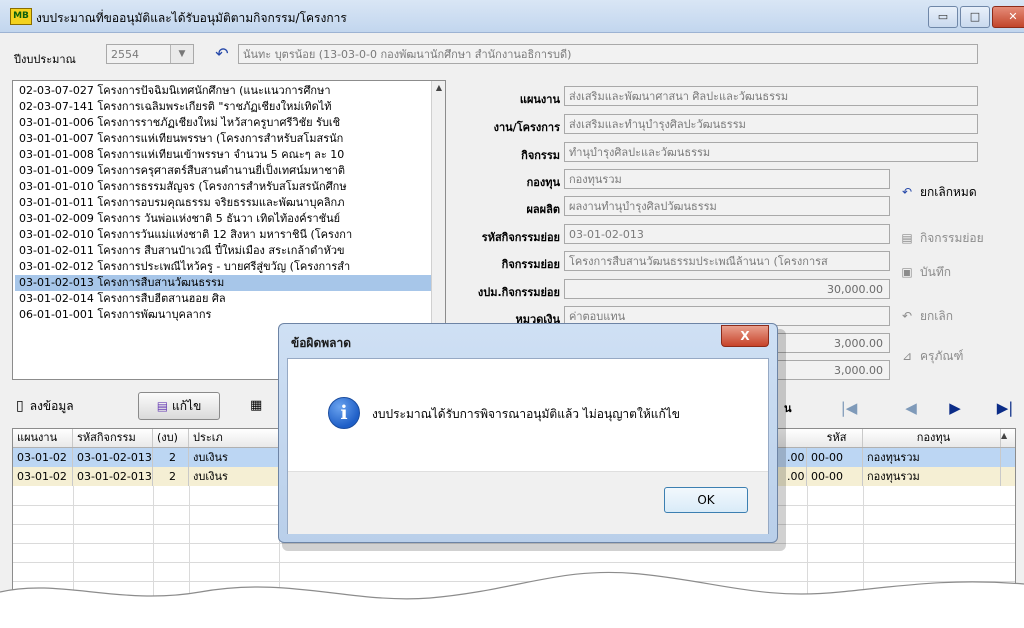 The image size is (1024, 628). I want to click on grid-header-cell: (งบ), so click(171, 438).